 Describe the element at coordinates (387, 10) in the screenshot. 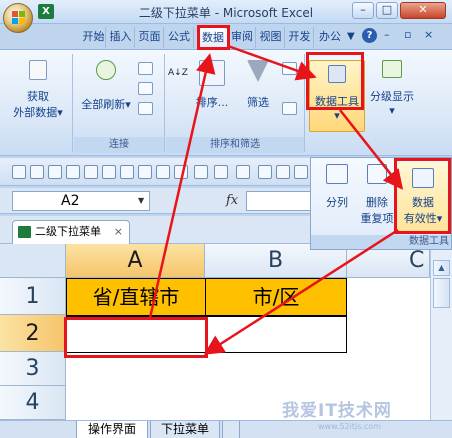

I see `maximize-button: □` at that location.